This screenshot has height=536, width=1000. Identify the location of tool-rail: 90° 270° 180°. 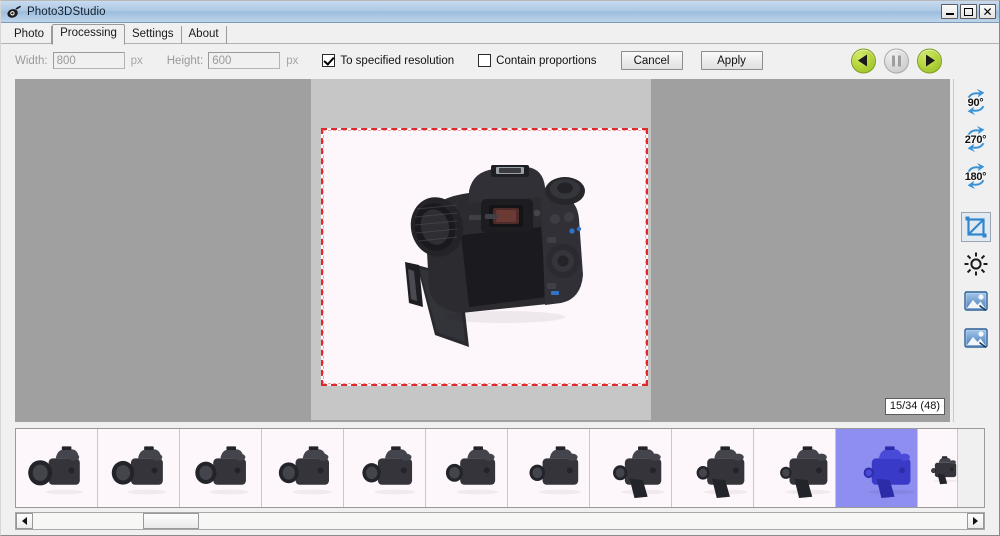
(975, 250).